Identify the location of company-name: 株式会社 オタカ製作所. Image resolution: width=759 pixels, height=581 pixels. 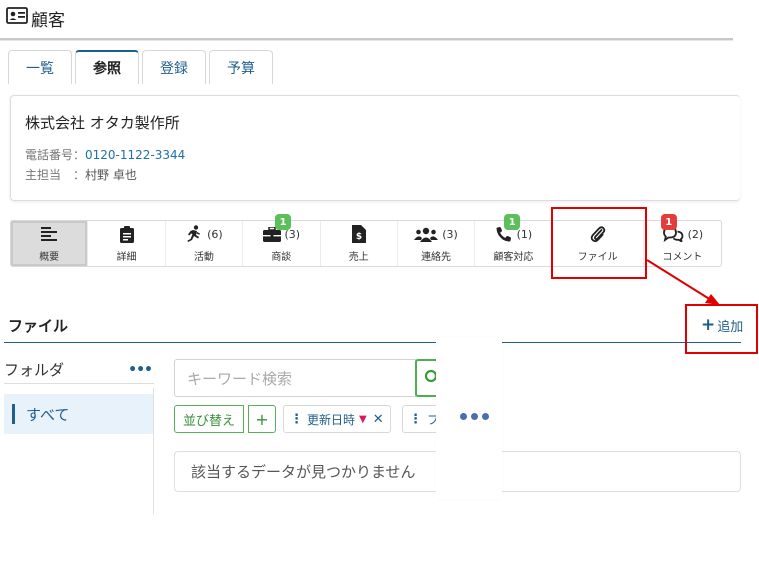
(102, 123).